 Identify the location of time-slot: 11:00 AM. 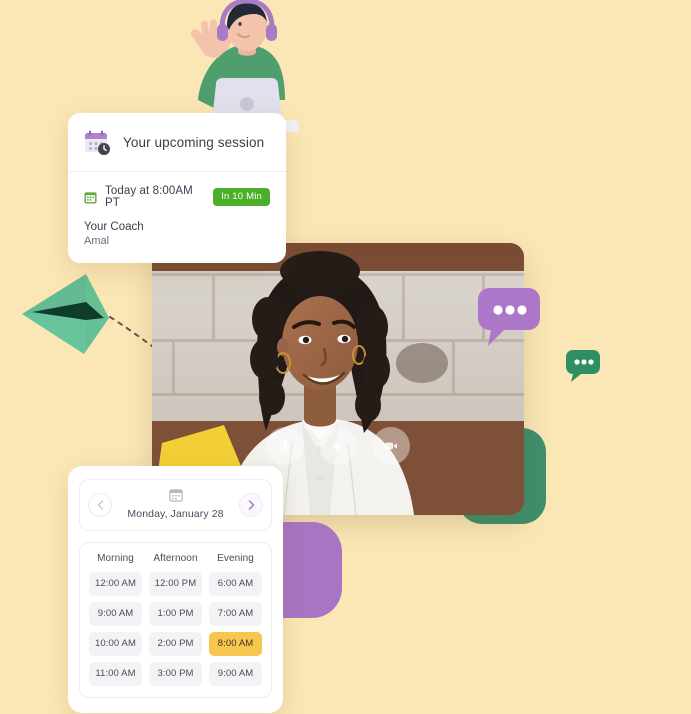
(115, 674).